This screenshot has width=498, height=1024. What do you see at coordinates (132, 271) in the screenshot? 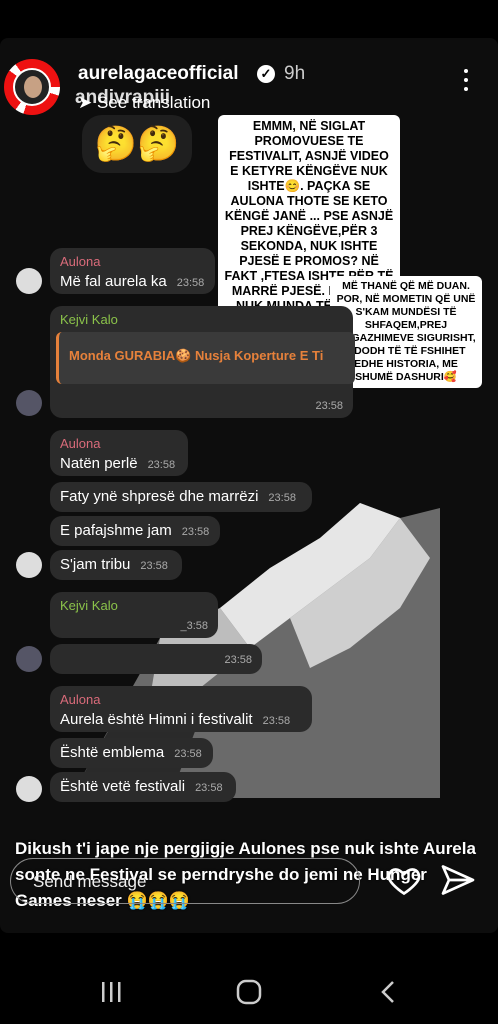
I see `chat-message: Aulona Më fal aurela ka 23:58` at bounding box center [132, 271].